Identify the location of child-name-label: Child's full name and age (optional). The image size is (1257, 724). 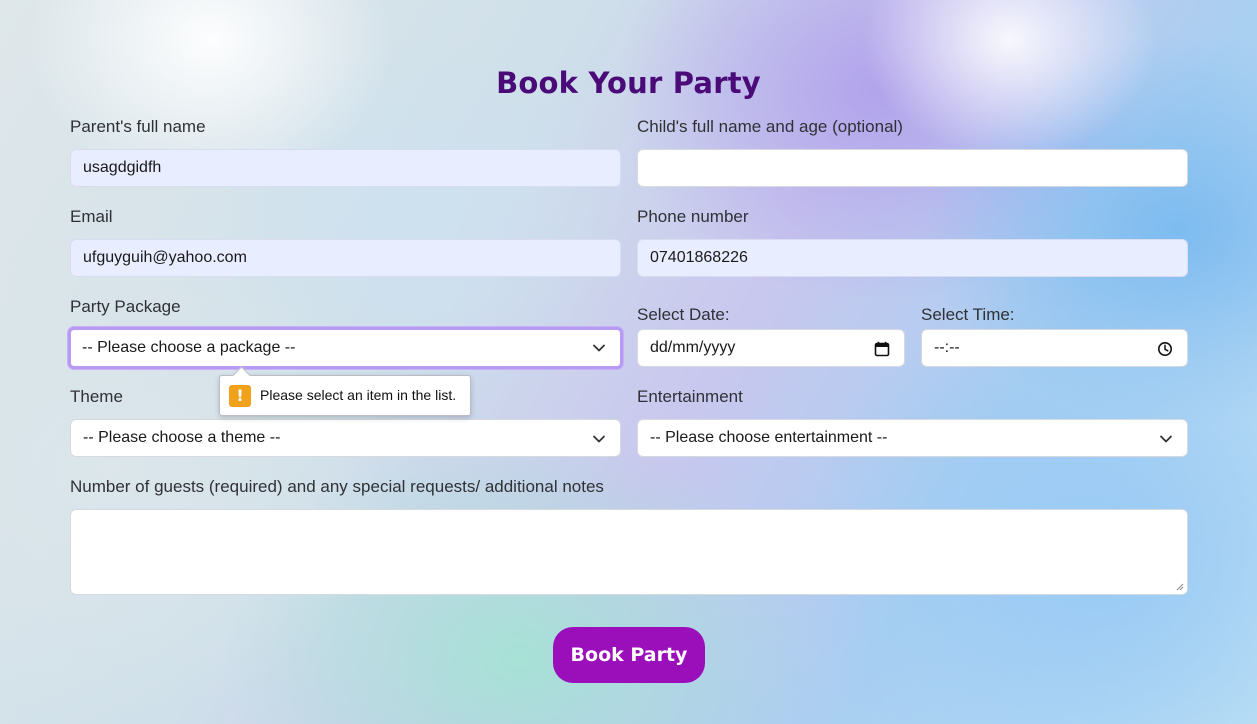
(770, 126).